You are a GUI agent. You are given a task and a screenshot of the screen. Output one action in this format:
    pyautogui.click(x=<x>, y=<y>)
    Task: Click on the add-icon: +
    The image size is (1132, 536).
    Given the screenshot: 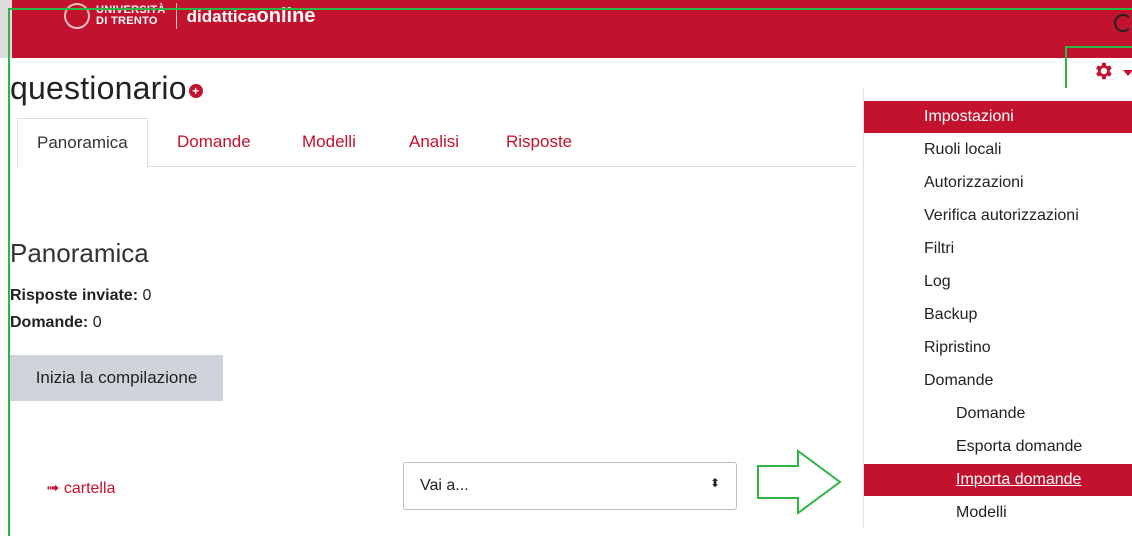 What is the action you would take?
    pyautogui.click(x=195, y=90)
    